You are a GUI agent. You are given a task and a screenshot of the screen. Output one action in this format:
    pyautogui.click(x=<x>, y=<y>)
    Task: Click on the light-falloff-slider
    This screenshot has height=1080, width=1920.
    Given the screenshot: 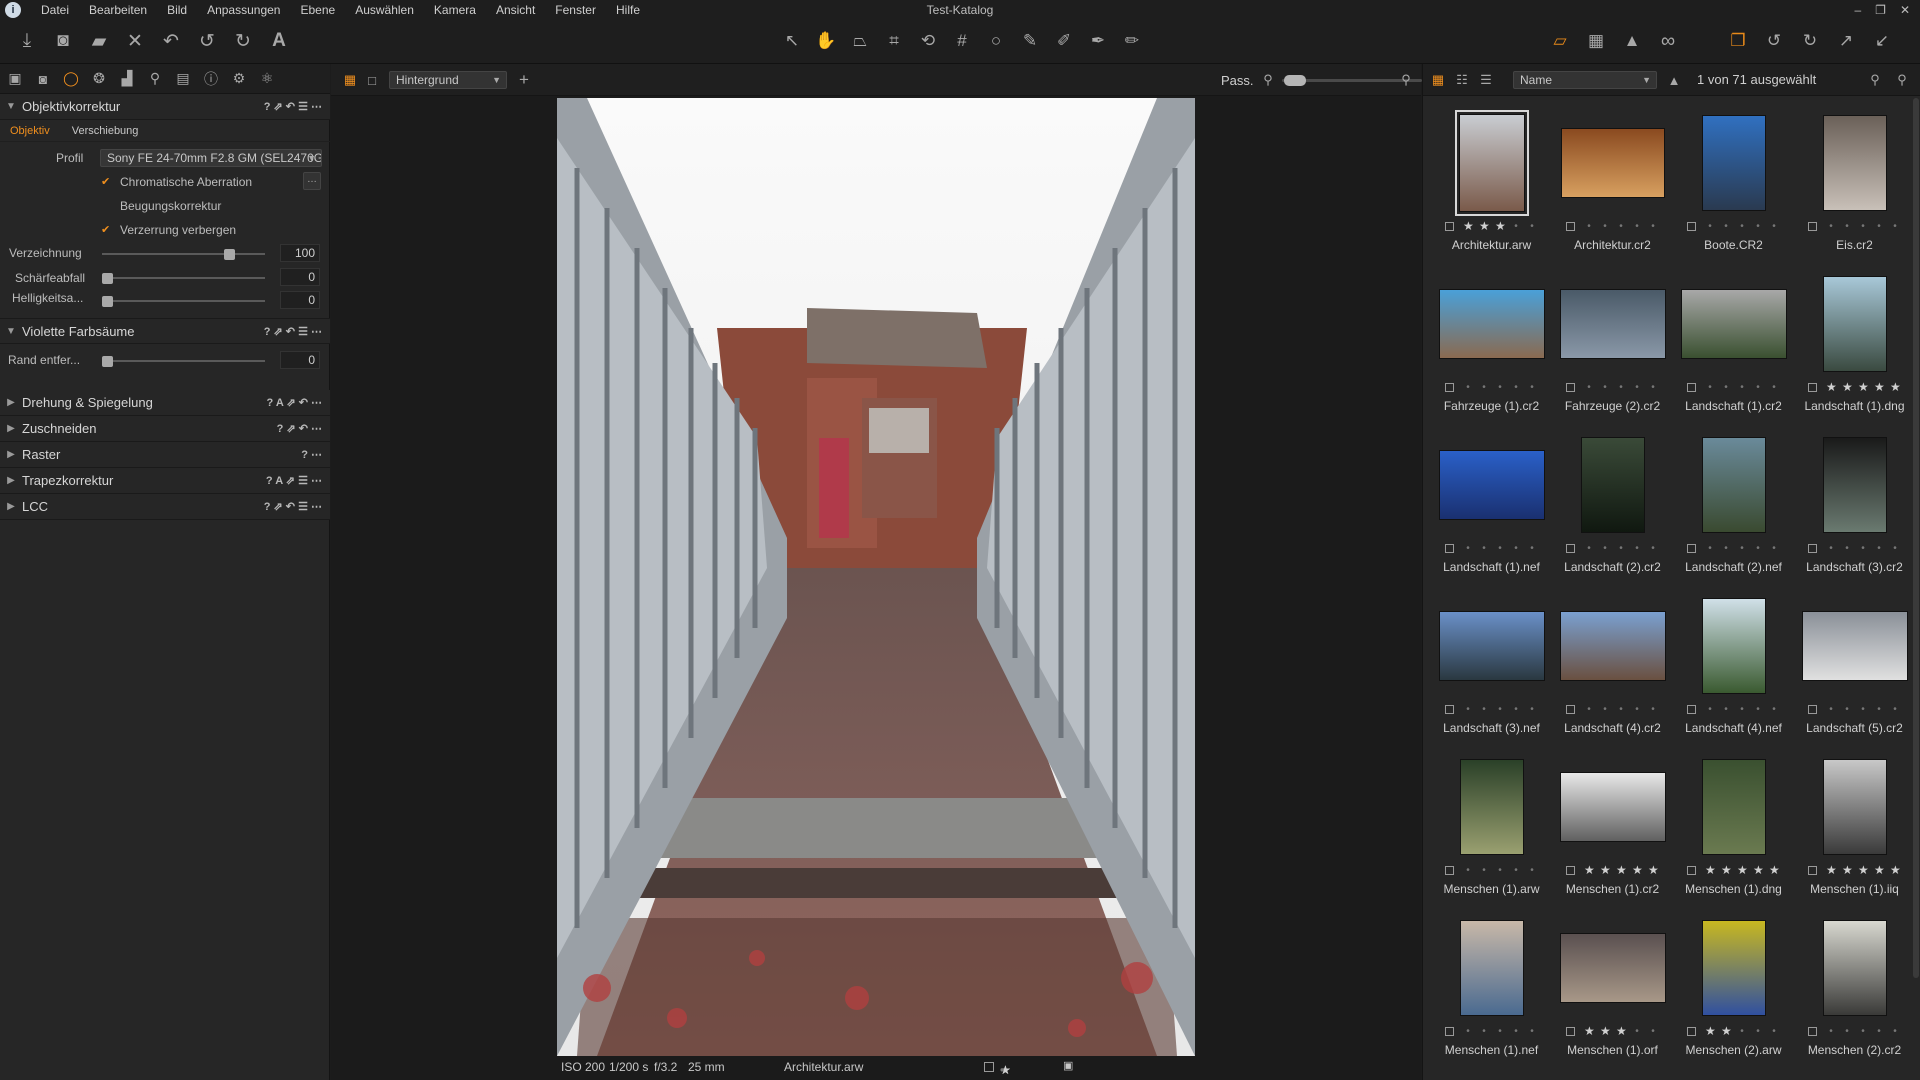 What is the action you would take?
    pyautogui.click(x=183, y=301)
    